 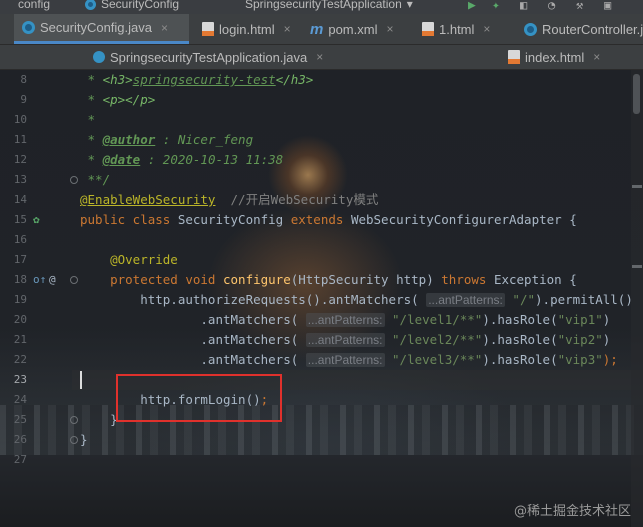 What do you see at coordinates (99, 57) in the screenshot?
I see `spring-class-icon` at bounding box center [99, 57].